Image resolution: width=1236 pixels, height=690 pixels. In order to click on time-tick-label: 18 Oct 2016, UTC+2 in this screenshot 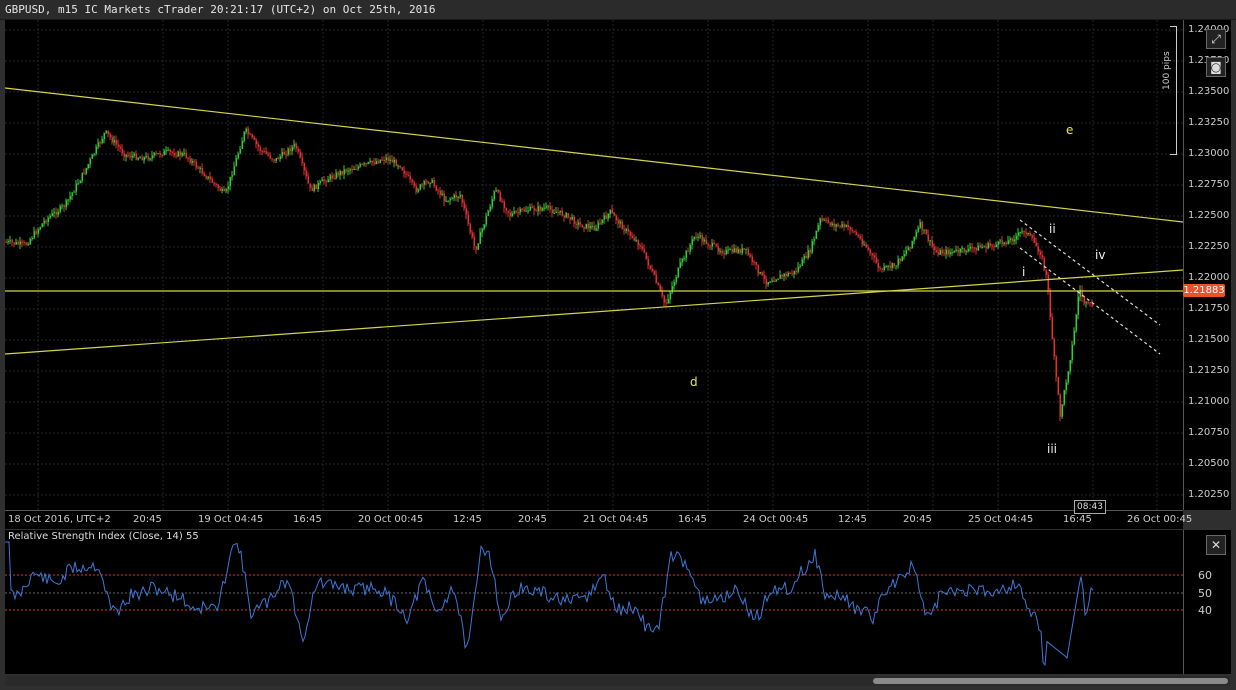, I will do `click(59, 519)`.